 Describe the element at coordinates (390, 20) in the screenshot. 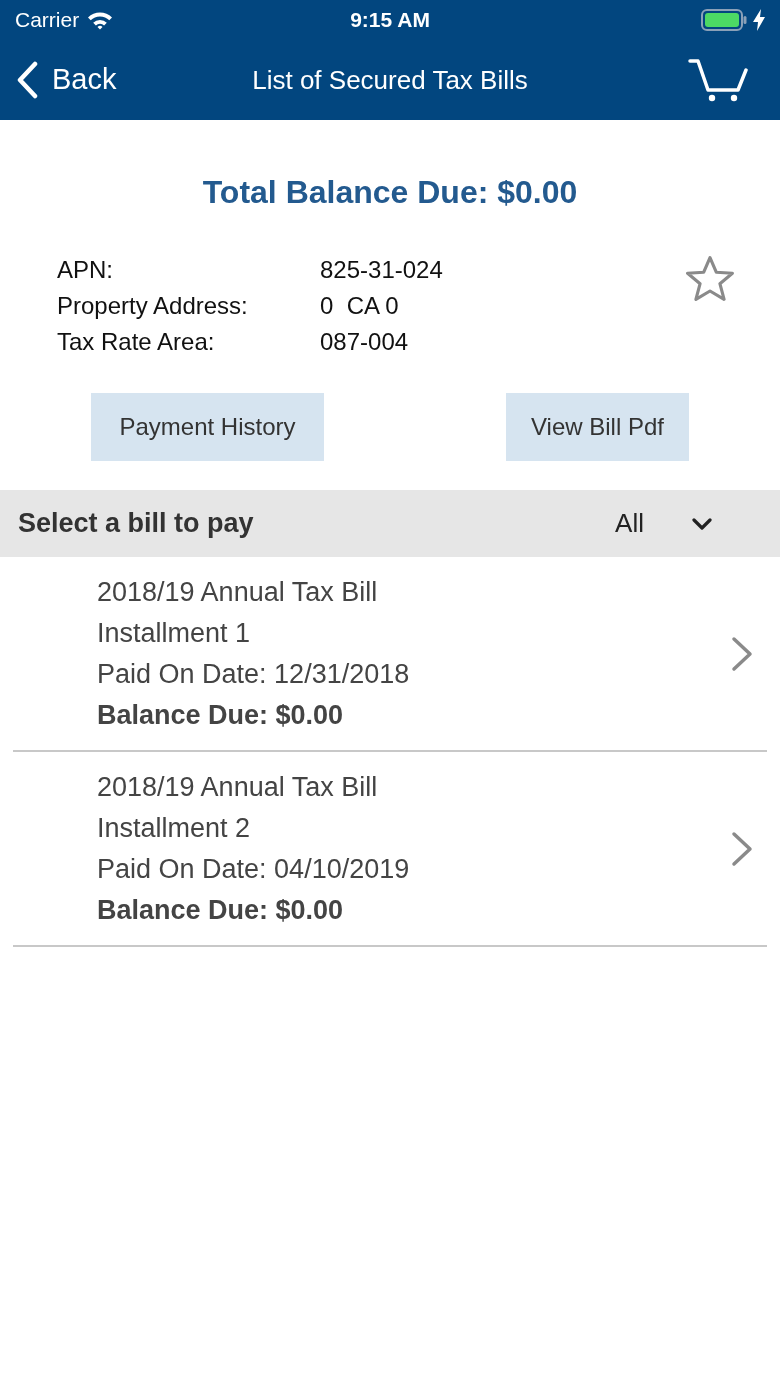

I see `status-time: 9:15 AM` at that location.